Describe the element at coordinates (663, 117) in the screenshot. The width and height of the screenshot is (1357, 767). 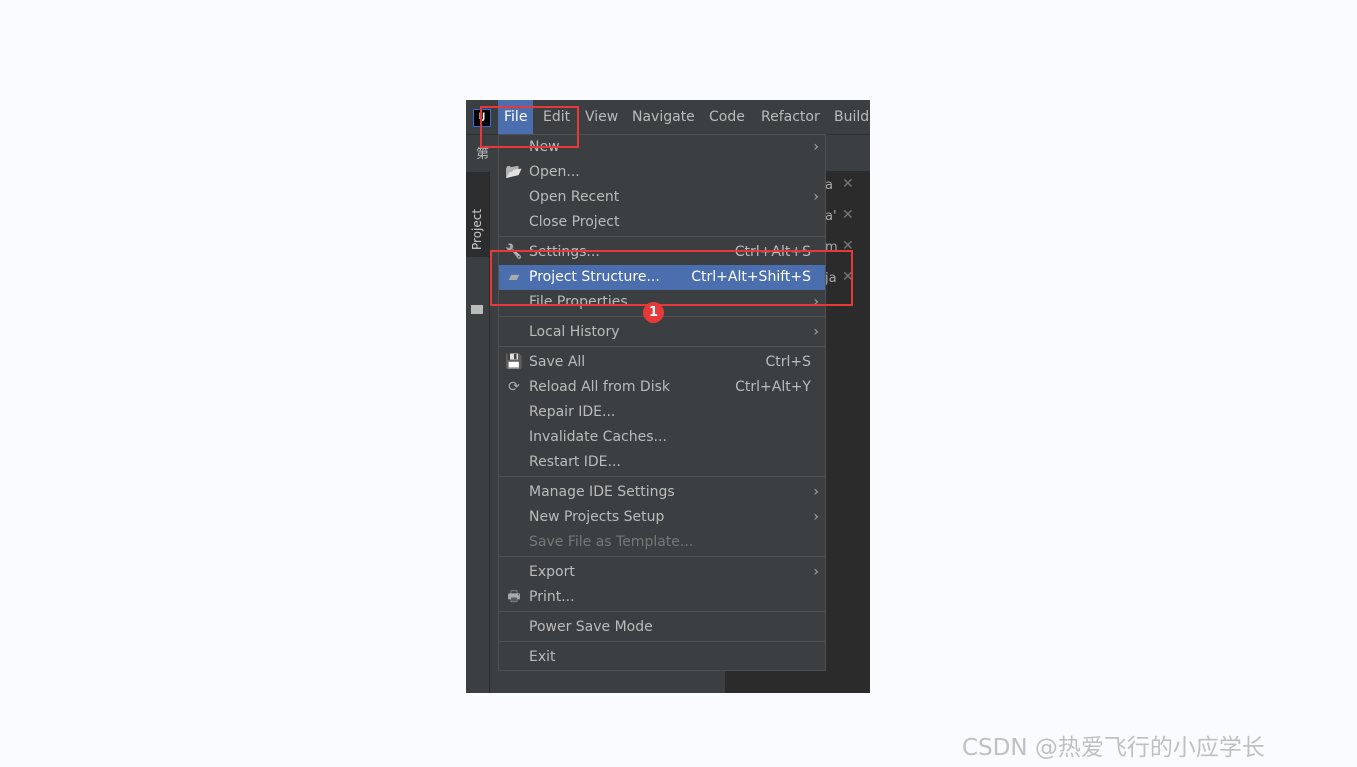
I see `menu-navigate: Navigate` at that location.